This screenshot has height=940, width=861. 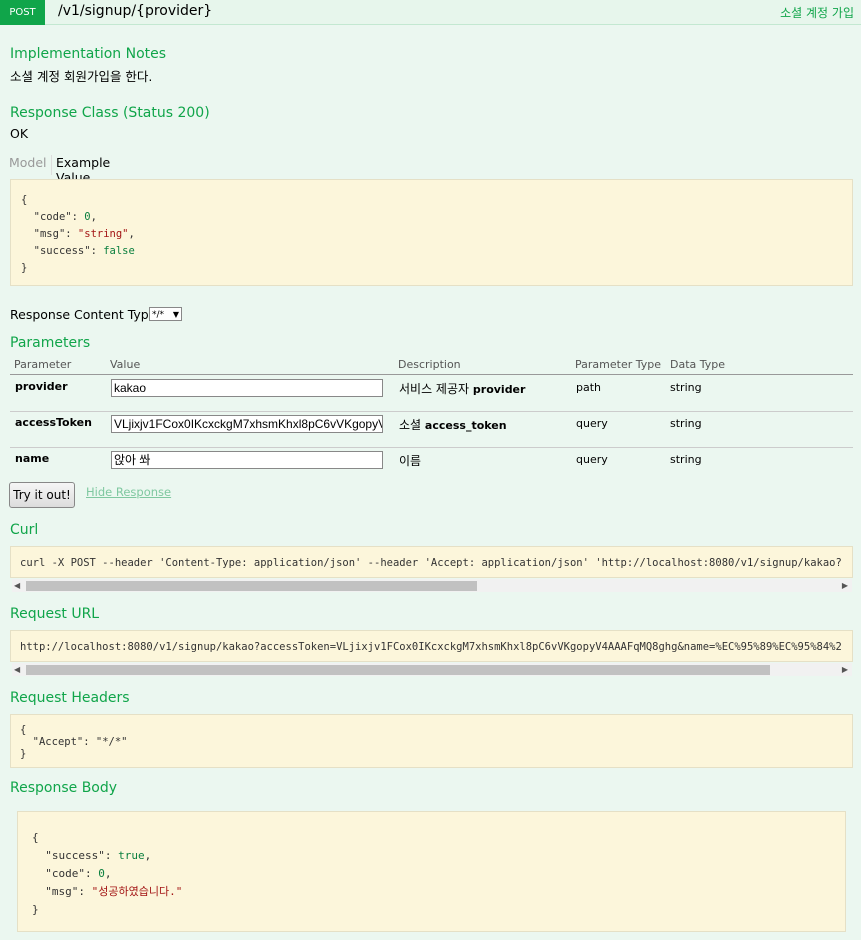 I want to click on param-description: 소셜 access_token, so click(x=453, y=425).